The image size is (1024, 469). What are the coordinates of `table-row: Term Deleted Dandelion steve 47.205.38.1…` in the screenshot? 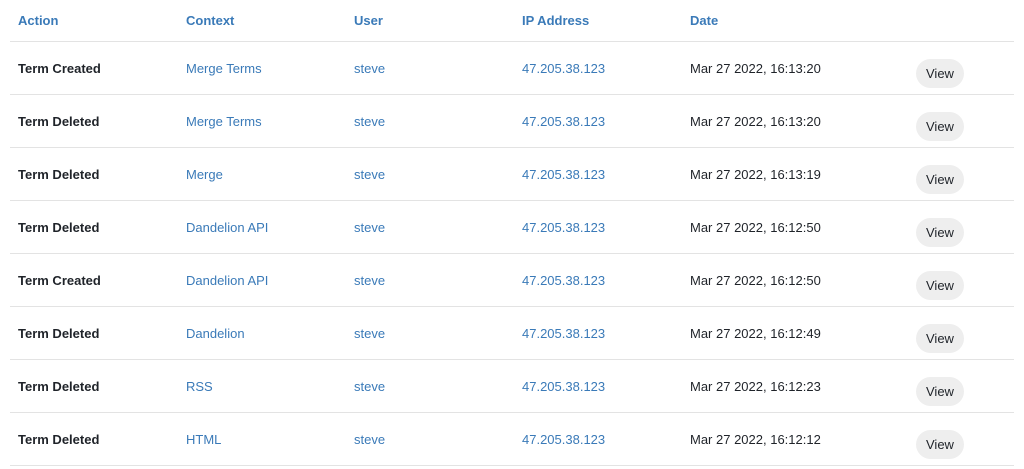 It's located at (512, 333).